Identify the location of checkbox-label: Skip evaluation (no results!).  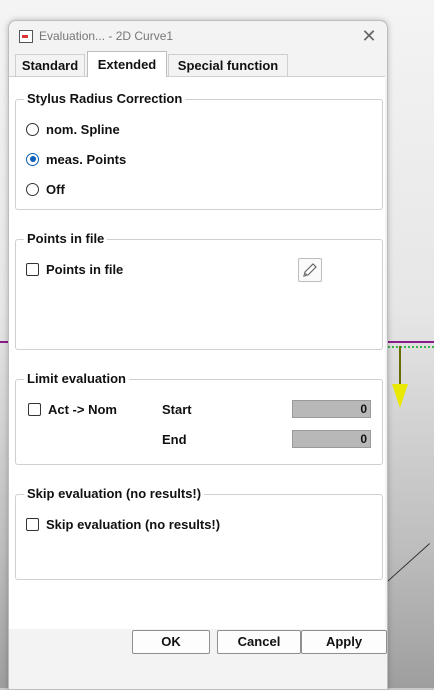
(133, 524).